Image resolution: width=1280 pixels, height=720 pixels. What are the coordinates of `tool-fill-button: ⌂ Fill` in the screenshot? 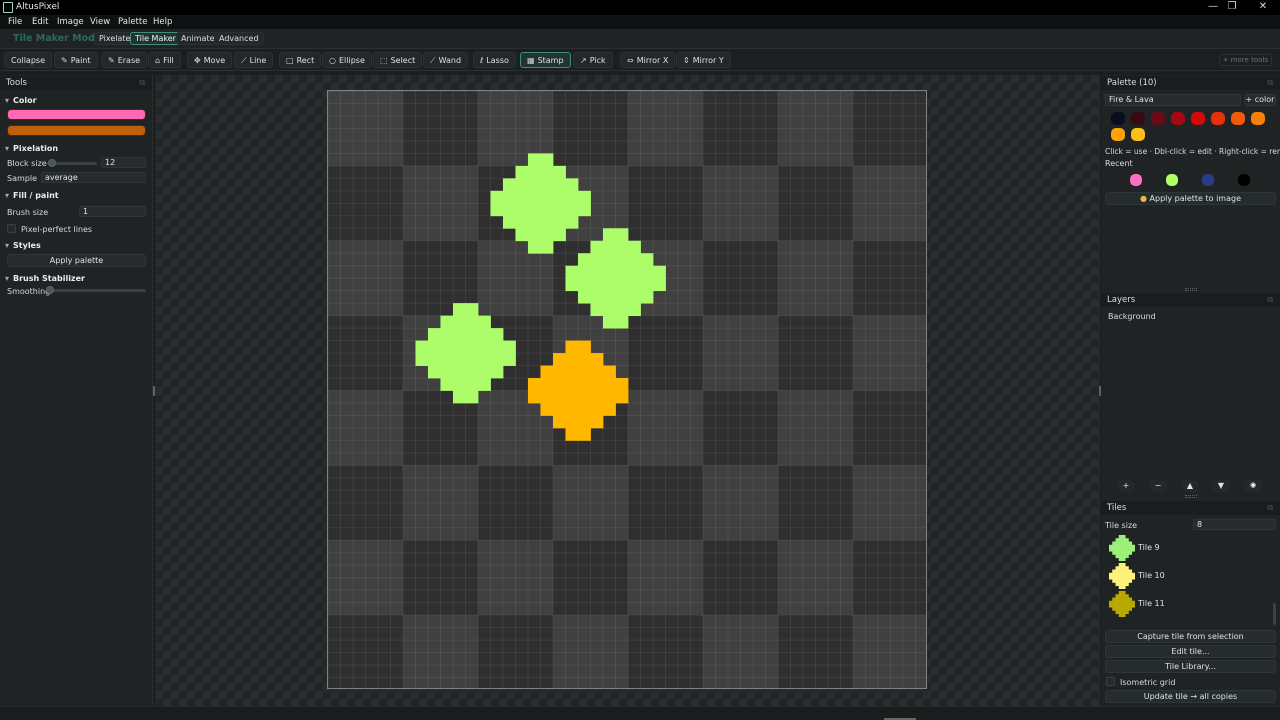 It's located at (164, 60).